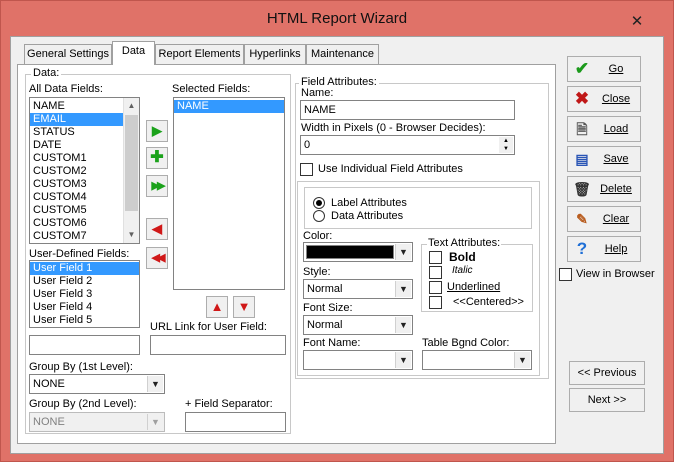 This screenshot has width=683, height=471. What do you see at coordinates (317, 93) in the screenshot?
I see `name-label: Name:` at bounding box center [317, 93].